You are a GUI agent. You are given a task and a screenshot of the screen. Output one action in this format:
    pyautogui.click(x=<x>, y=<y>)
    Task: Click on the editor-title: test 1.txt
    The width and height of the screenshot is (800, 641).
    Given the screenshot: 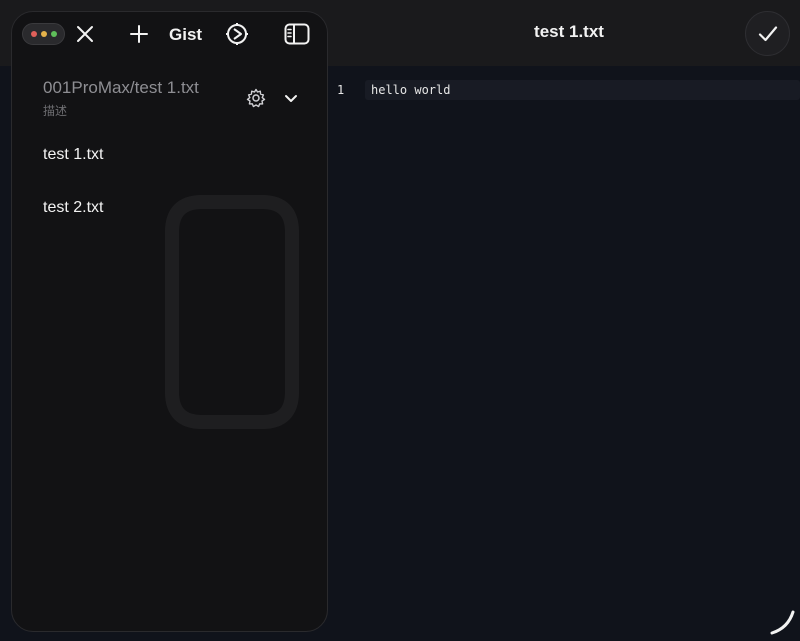 What is the action you would take?
    pyautogui.click(x=569, y=31)
    